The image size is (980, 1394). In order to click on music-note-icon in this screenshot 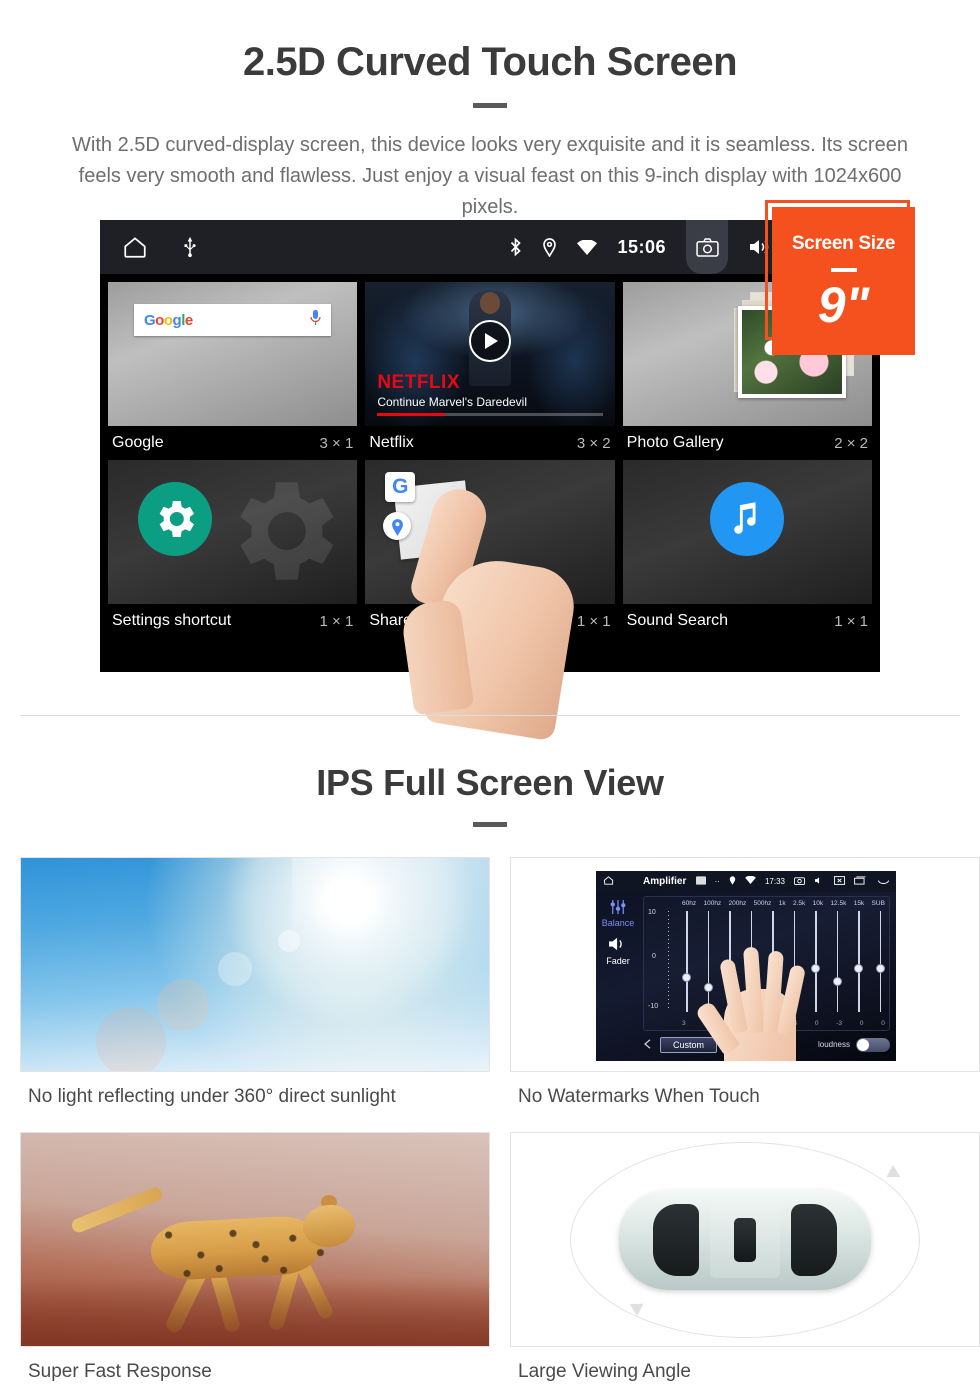, I will do `click(747, 519)`.